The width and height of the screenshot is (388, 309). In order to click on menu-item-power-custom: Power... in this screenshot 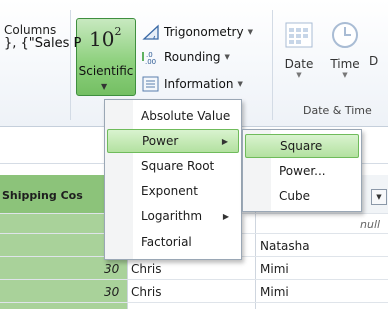, I will do `click(302, 171)`.